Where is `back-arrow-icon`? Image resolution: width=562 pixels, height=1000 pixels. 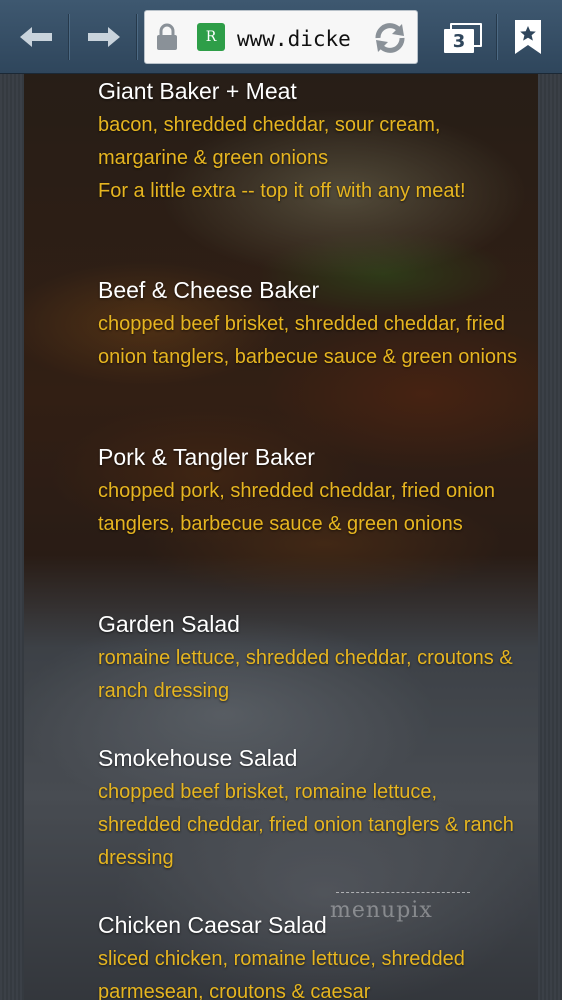 back-arrow-icon is located at coordinates (36, 37).